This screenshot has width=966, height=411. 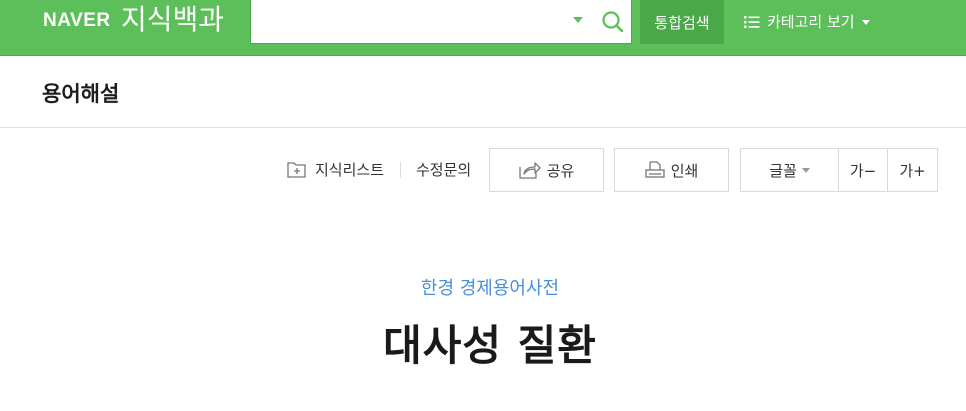 I want to click on section-title: 용어해설, so click(x=81, y=94).